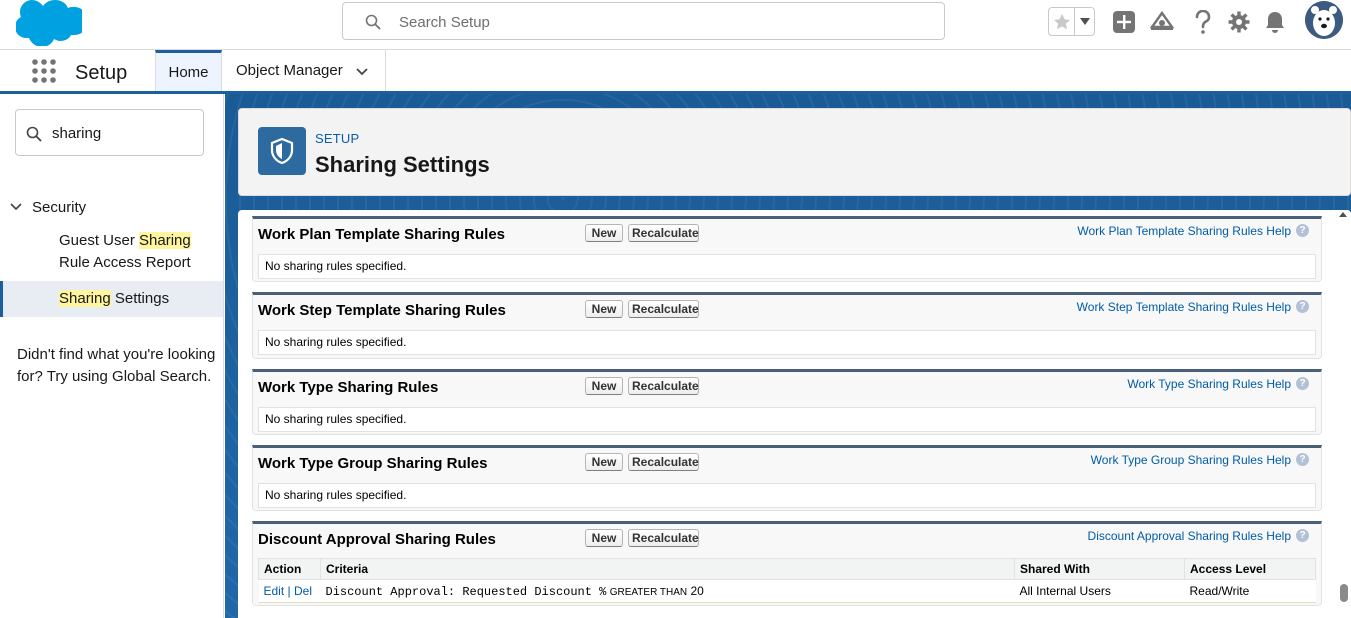 The height and width of the screenshot is (618, 1351). I want to click on column-header-criteria: Criteria, so click(667, 569).